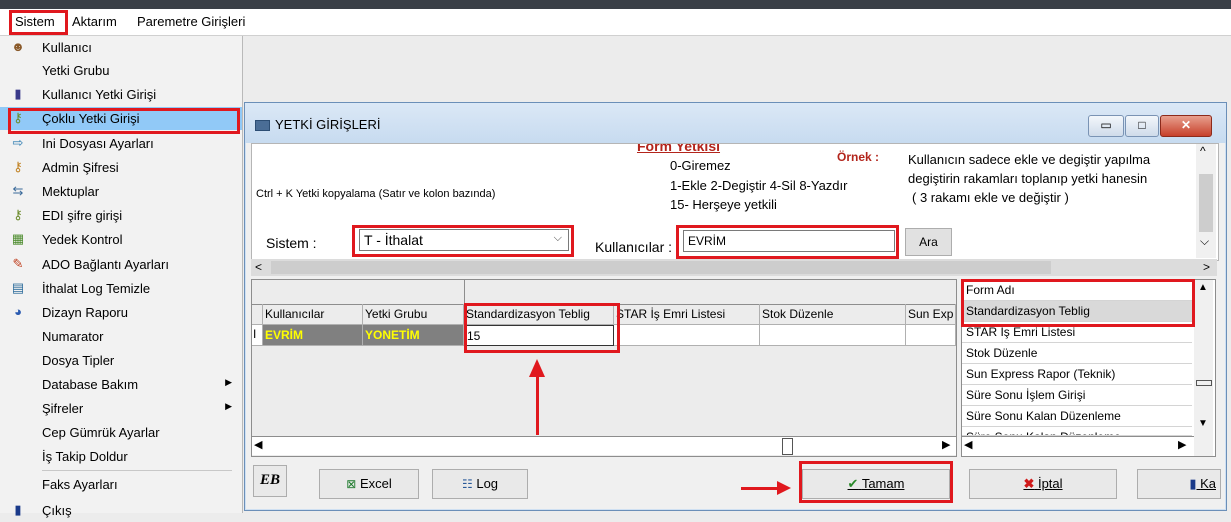 The width and height of the screenshot is (1231, 522). I want to click on kullanicilar-value: EVRİM, so click(707, 241).